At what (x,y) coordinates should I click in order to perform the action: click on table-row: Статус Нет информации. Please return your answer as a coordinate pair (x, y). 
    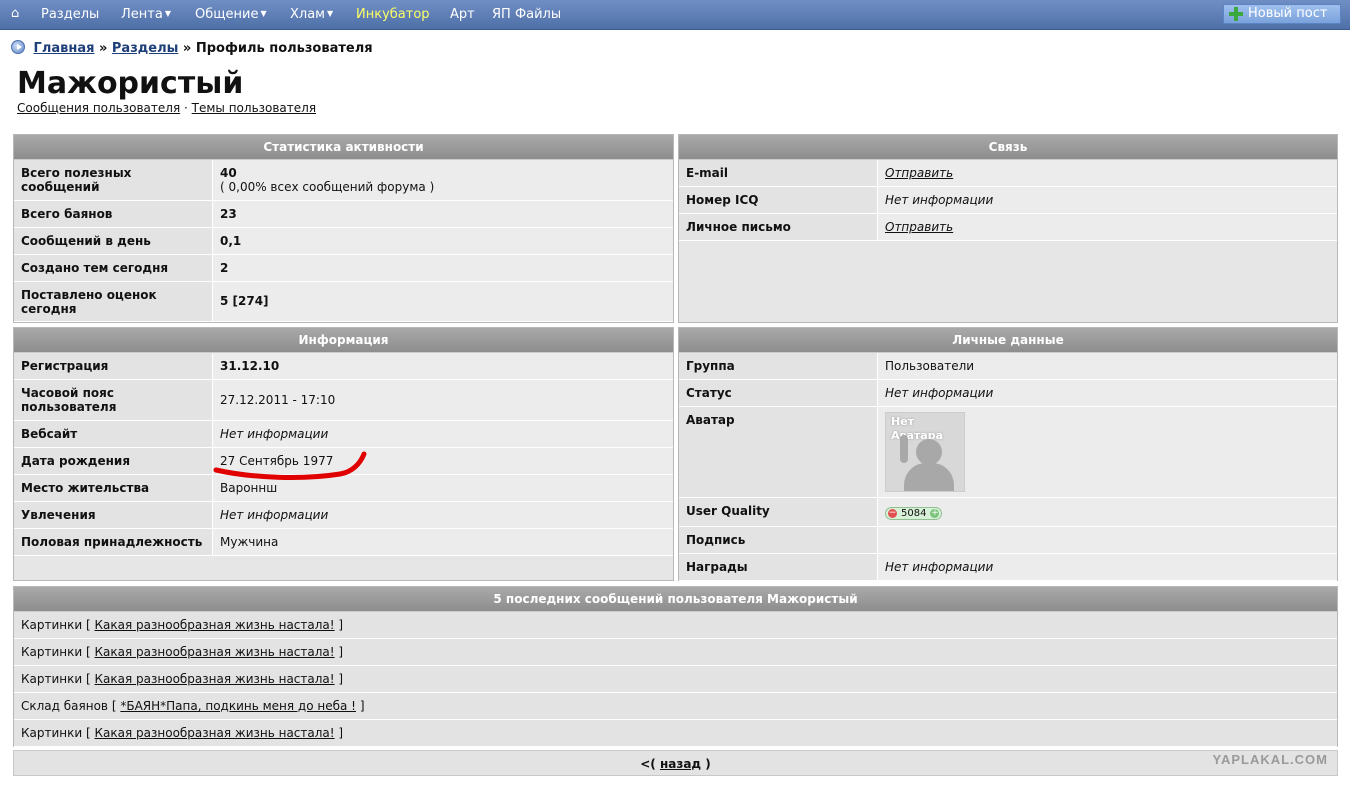
    Looking at the image, I should click on (1008, 393).